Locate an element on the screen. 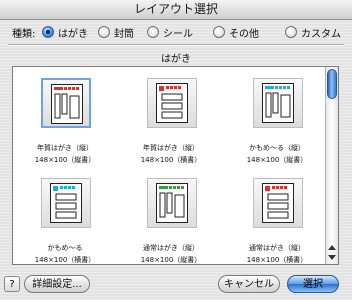  layout-item: 年賀はがき（縦） 148×100（横書） is located at coordinates (171, 121).